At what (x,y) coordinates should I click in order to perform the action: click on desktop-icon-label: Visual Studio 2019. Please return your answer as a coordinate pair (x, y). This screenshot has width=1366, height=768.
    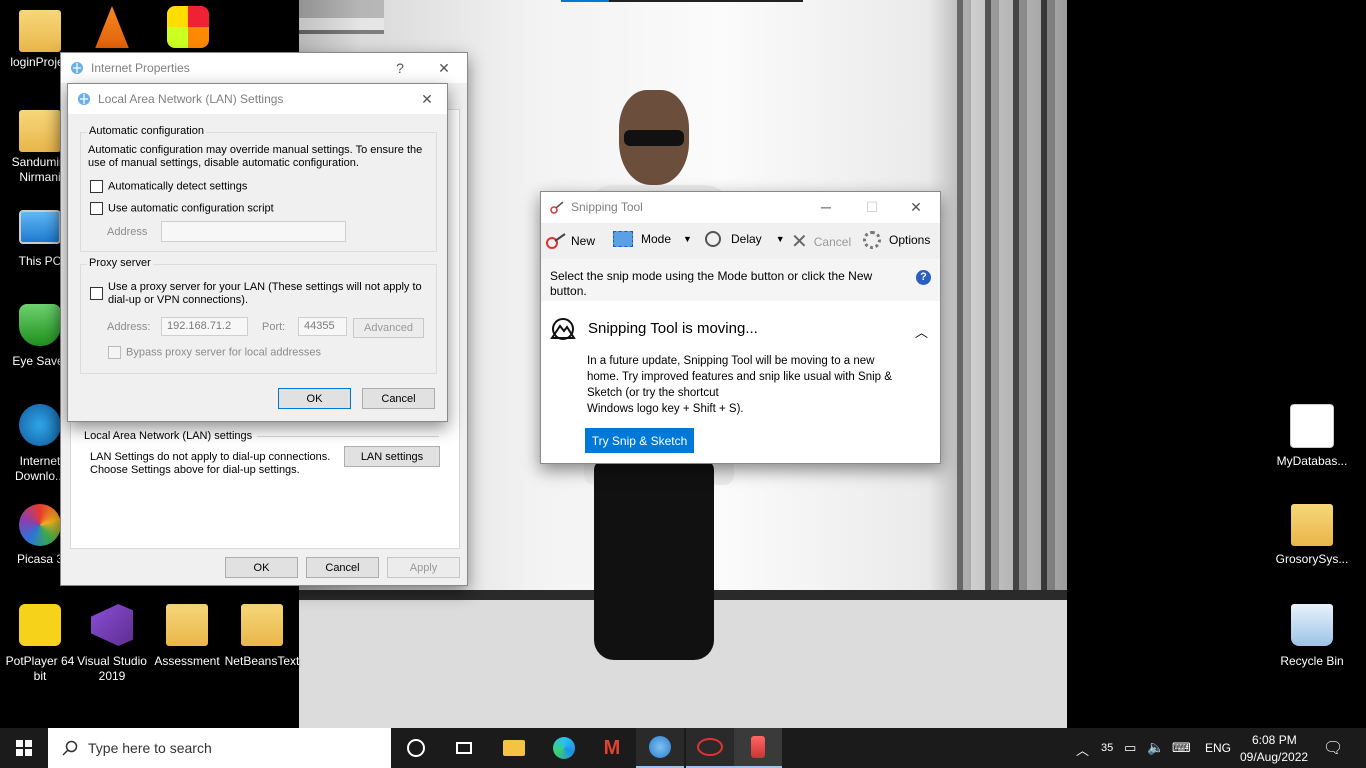
    Looking at the image, I should click on (112, 668).